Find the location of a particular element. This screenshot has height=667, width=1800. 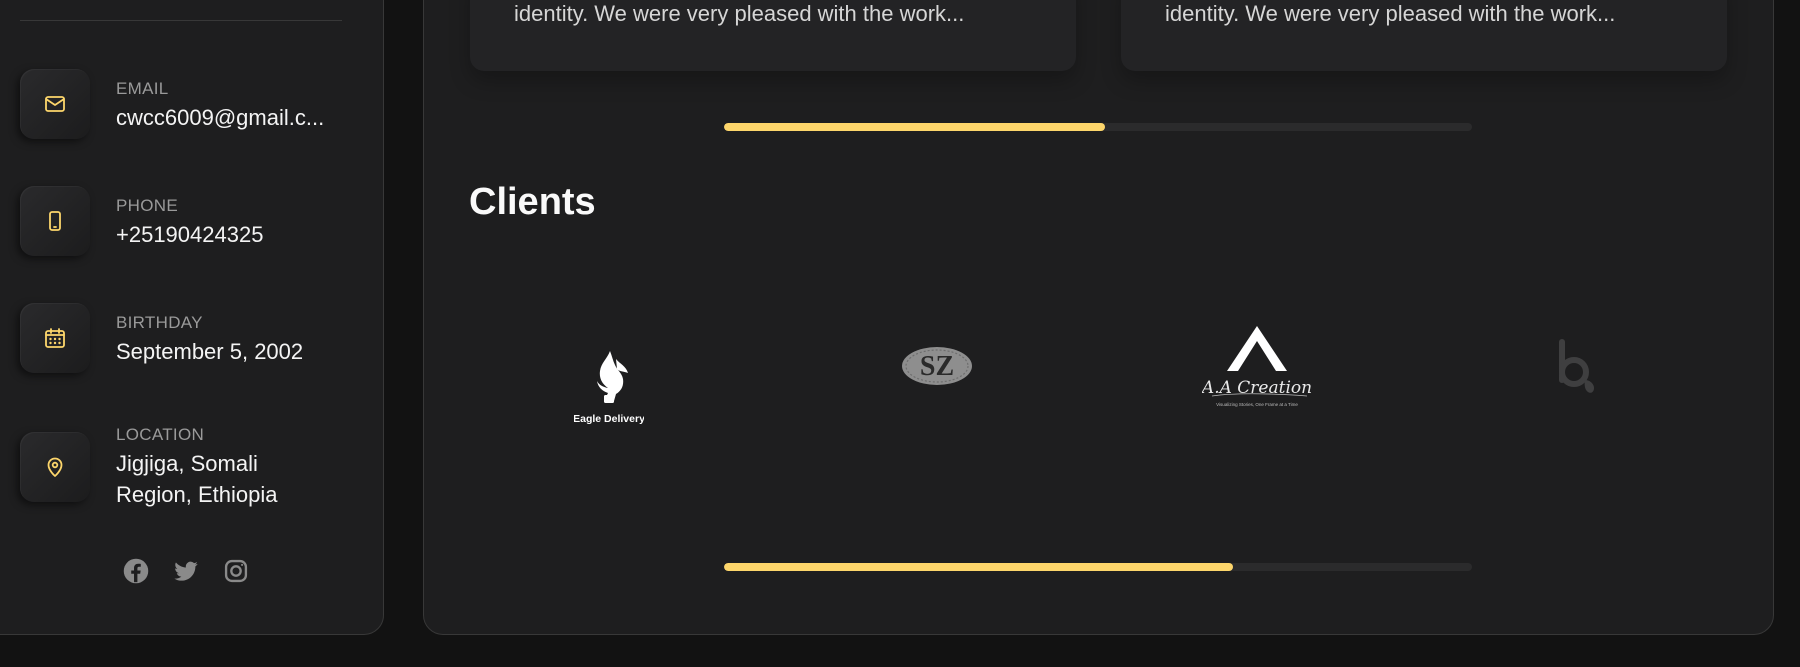

email-label: EMAIL is located at coordinates (142, 88).